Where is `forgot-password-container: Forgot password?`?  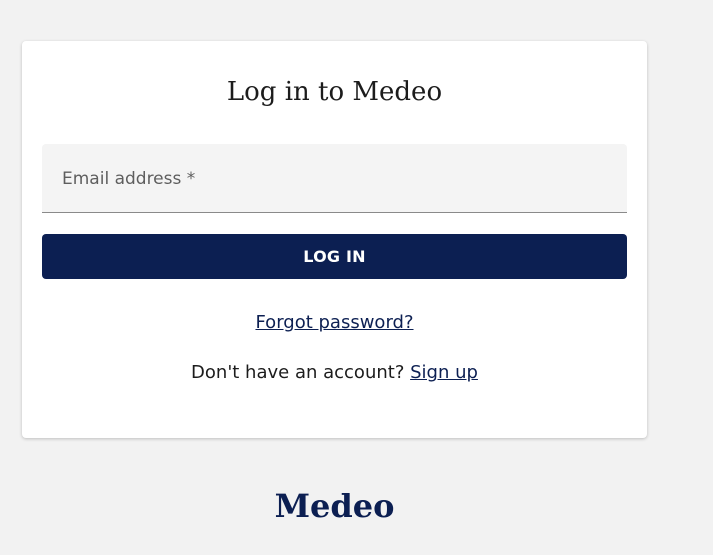 forgot-password-container: Forgot password? is located at coordinates (334, 322).